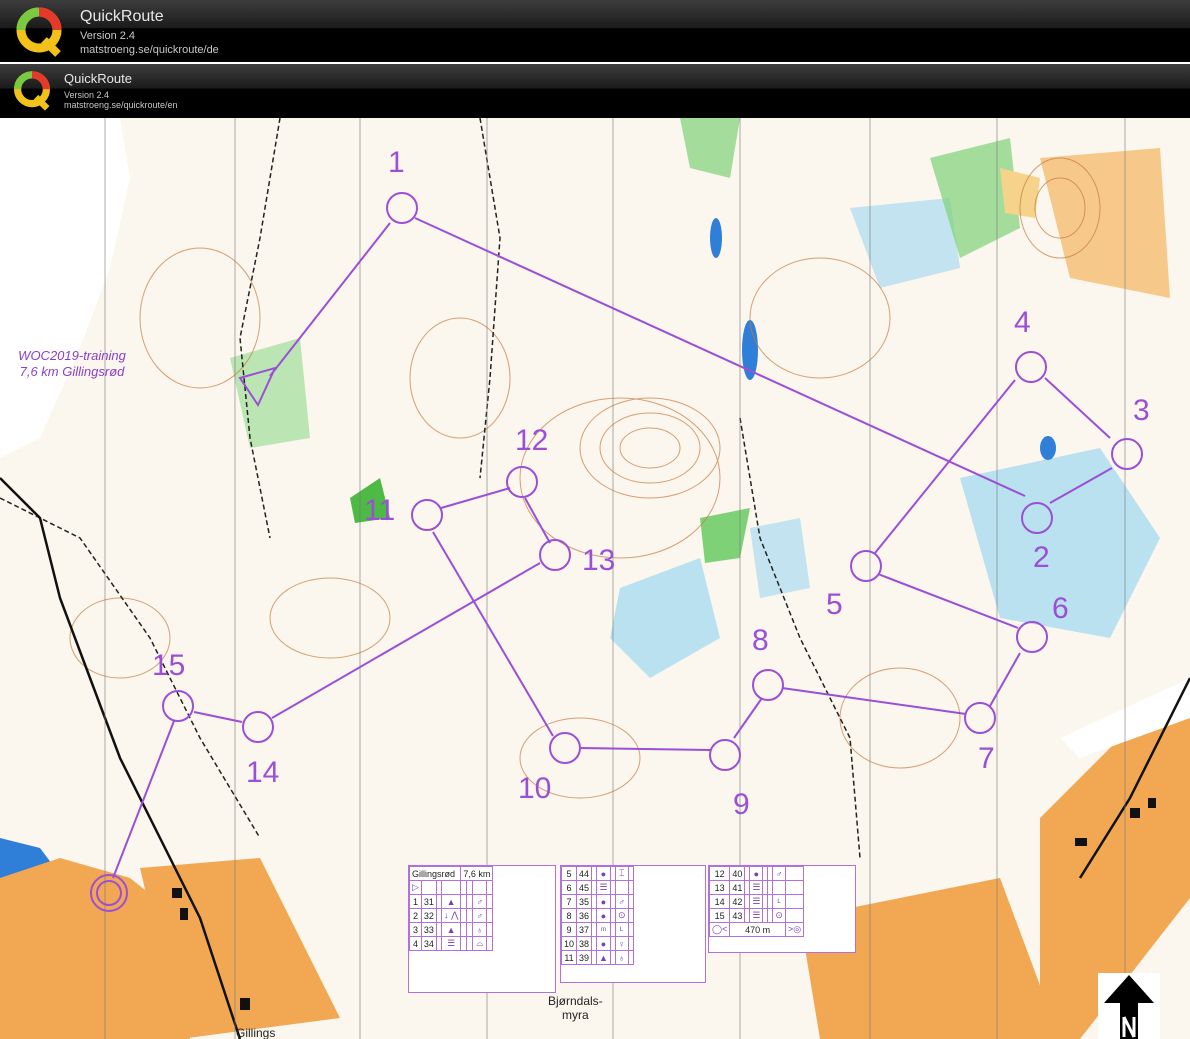 The width and height of the screenshot is (1190, 1039). What do you see at coordinates (575, 1001) in the screenshot?
I see `place-label-line1: Bjørndals-` at bounding box center [575, 1001].